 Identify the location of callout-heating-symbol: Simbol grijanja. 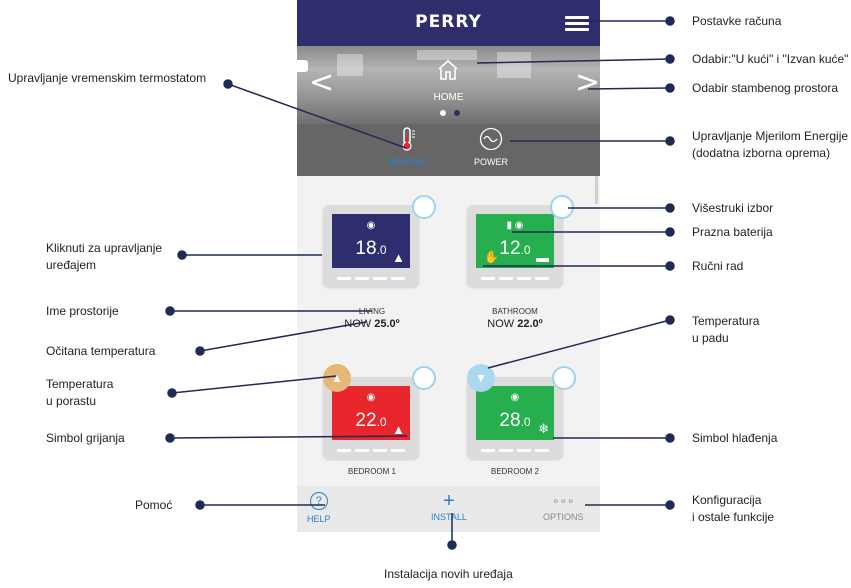
(85, 438).